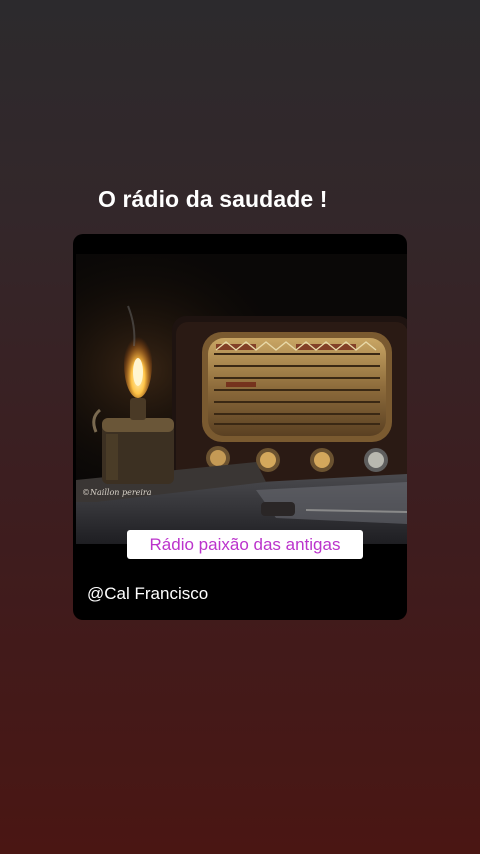 This screenshot has height=854, width=480. I want to click on story-caption: O rádio da saudade !, so click(213, 199).